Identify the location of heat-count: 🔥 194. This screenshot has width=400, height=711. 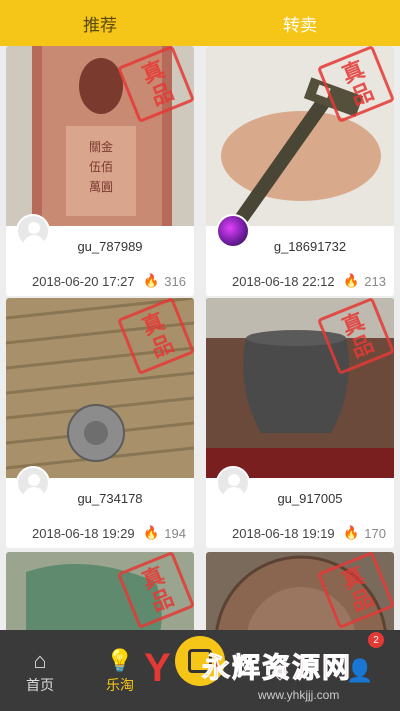
(164, 533).